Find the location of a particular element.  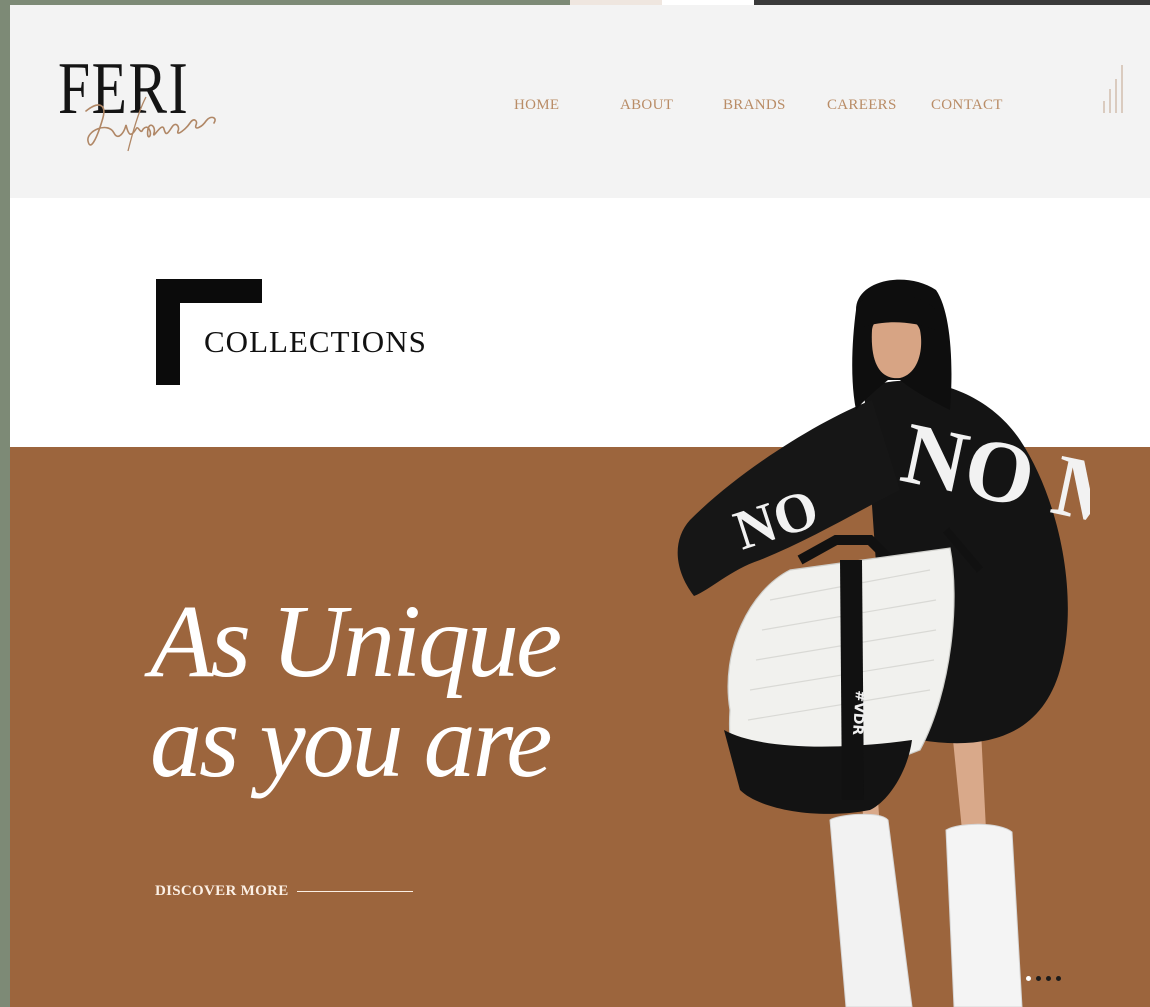

bag-strap-lettering: #VDR is located at coordinates (858, 713).